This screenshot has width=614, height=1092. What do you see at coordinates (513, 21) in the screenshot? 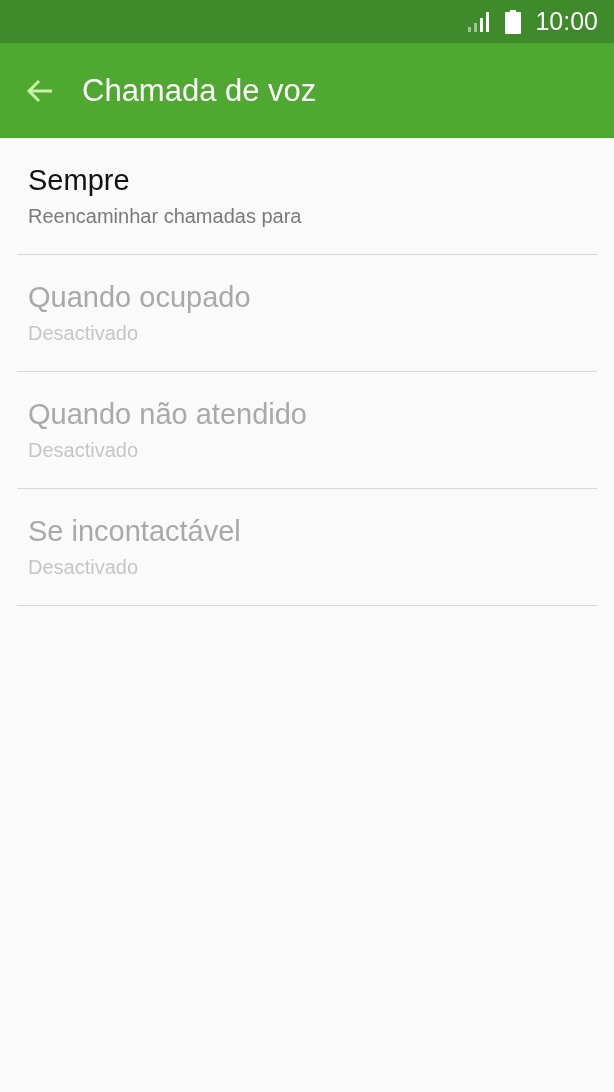
I see `battery-icon` at bounding box center [513, 21].